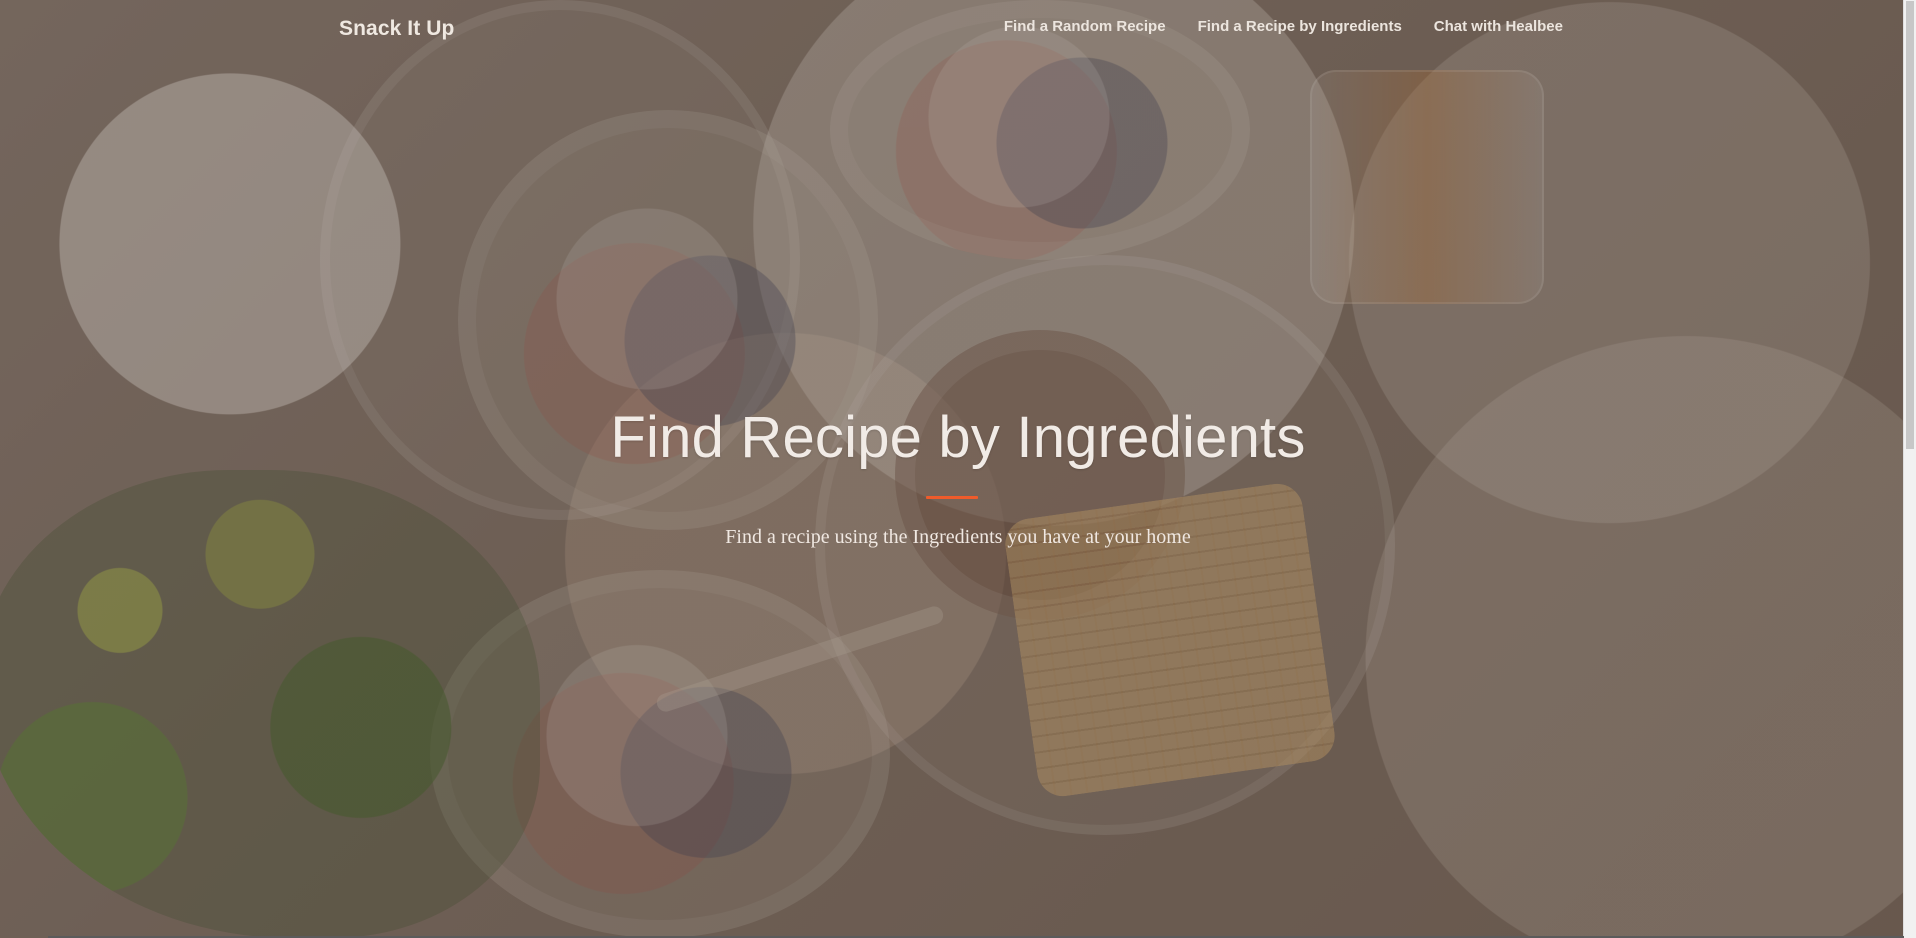 Image resolution: width=1916 pixels, height=938 pixels. Describe the element at coordinates (1909, 469) in the screenshot. I see `vertical-scrollbar` at that location.